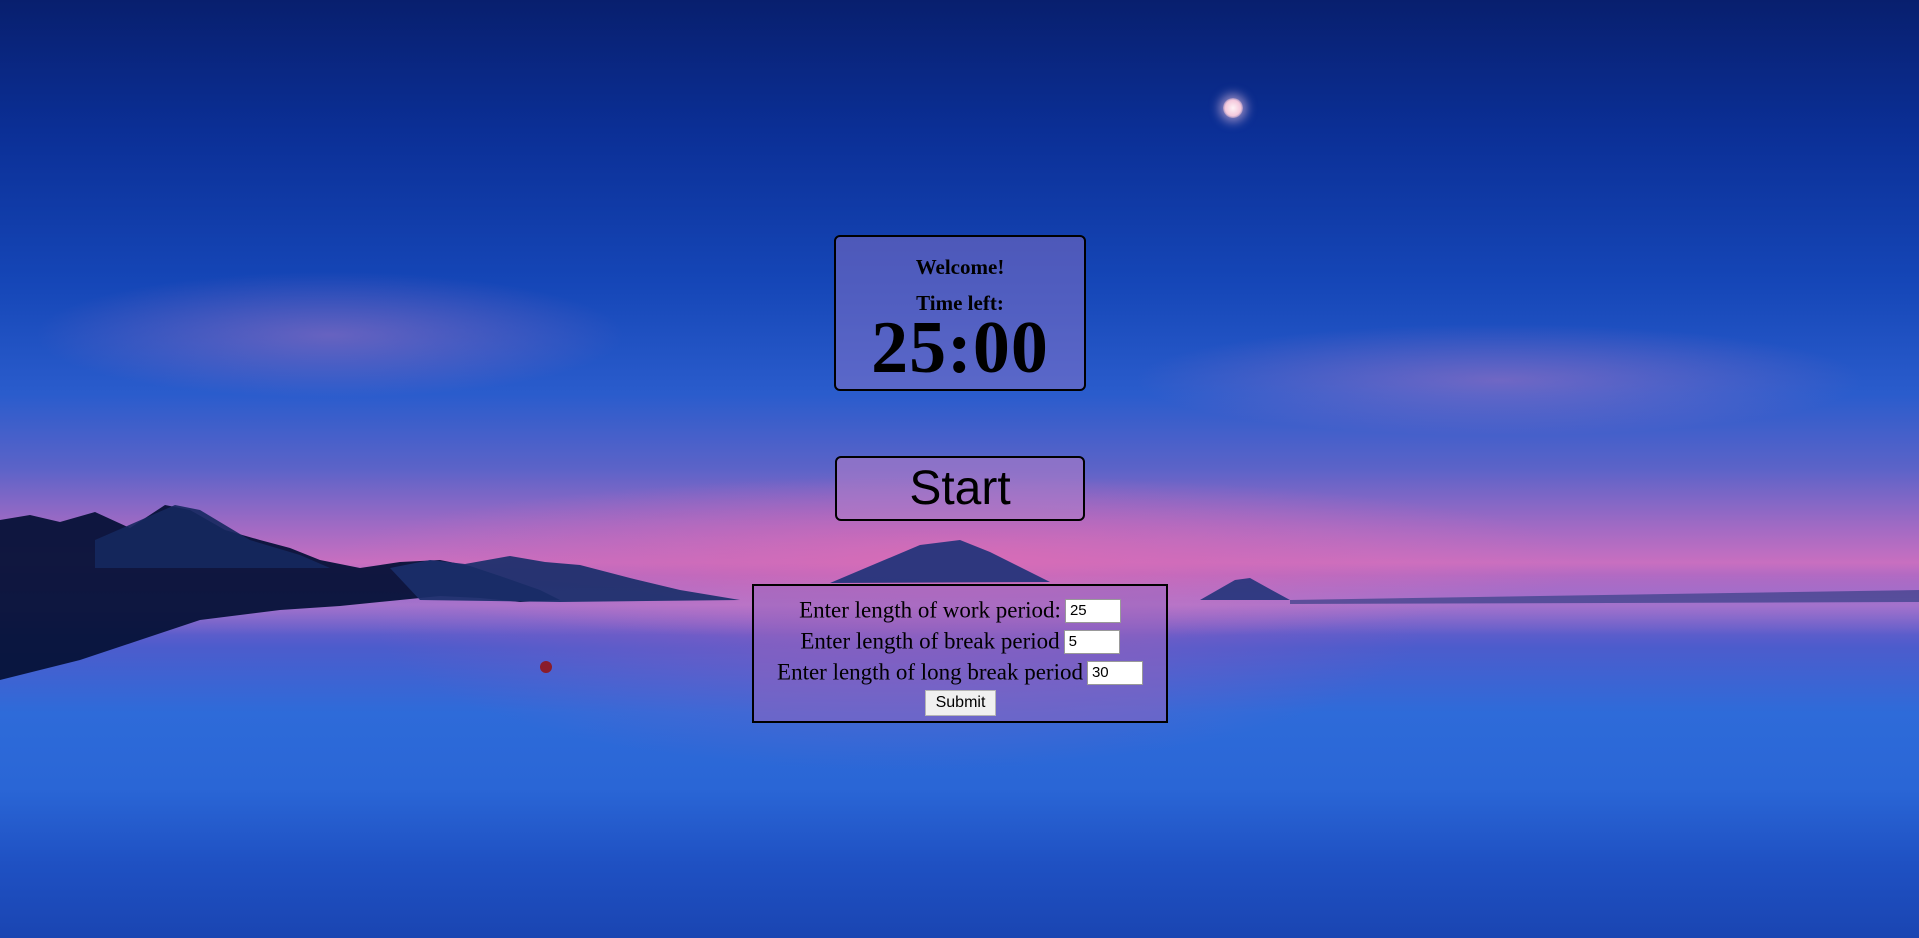  Describe the element at coordinates (1114, 672) in the screenshot. I see `long-break-period-input` at that location.